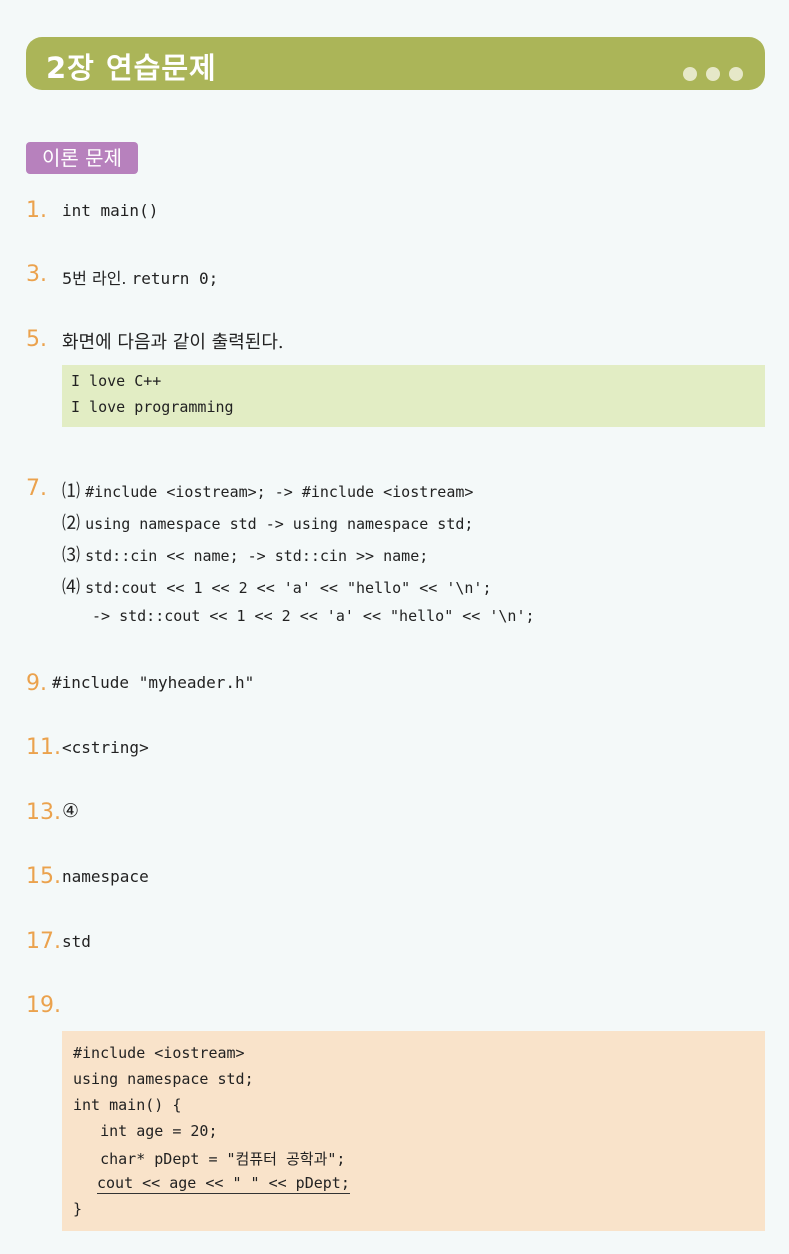 The image size is (789, 1254). Describe the element at coordinates (43, 941) in the screenshot. I see `question-number: 17.` at that location.